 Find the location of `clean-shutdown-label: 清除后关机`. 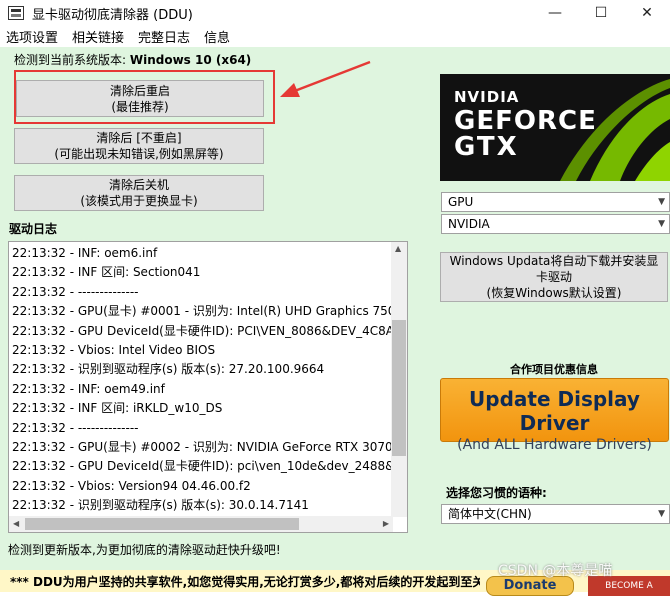

clean-shutdown-label: 清除后关机 is located at coordinates (138, 185).